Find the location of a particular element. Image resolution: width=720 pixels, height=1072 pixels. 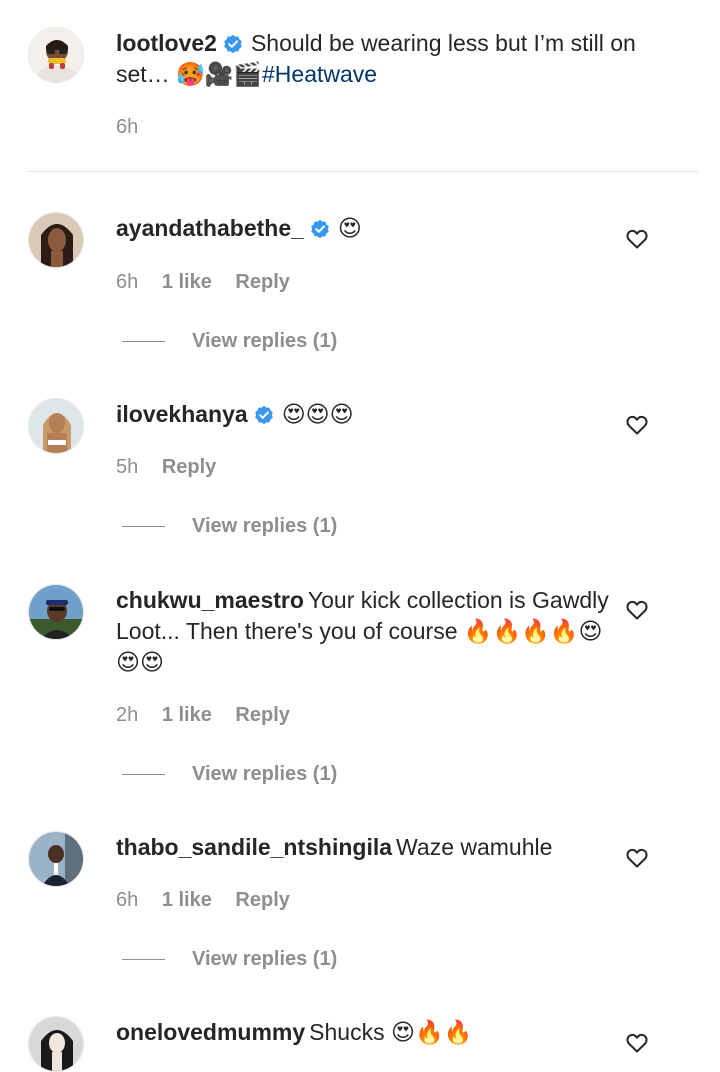

comment-username: ayandathabethe_ is located at coordinates (210, 228).